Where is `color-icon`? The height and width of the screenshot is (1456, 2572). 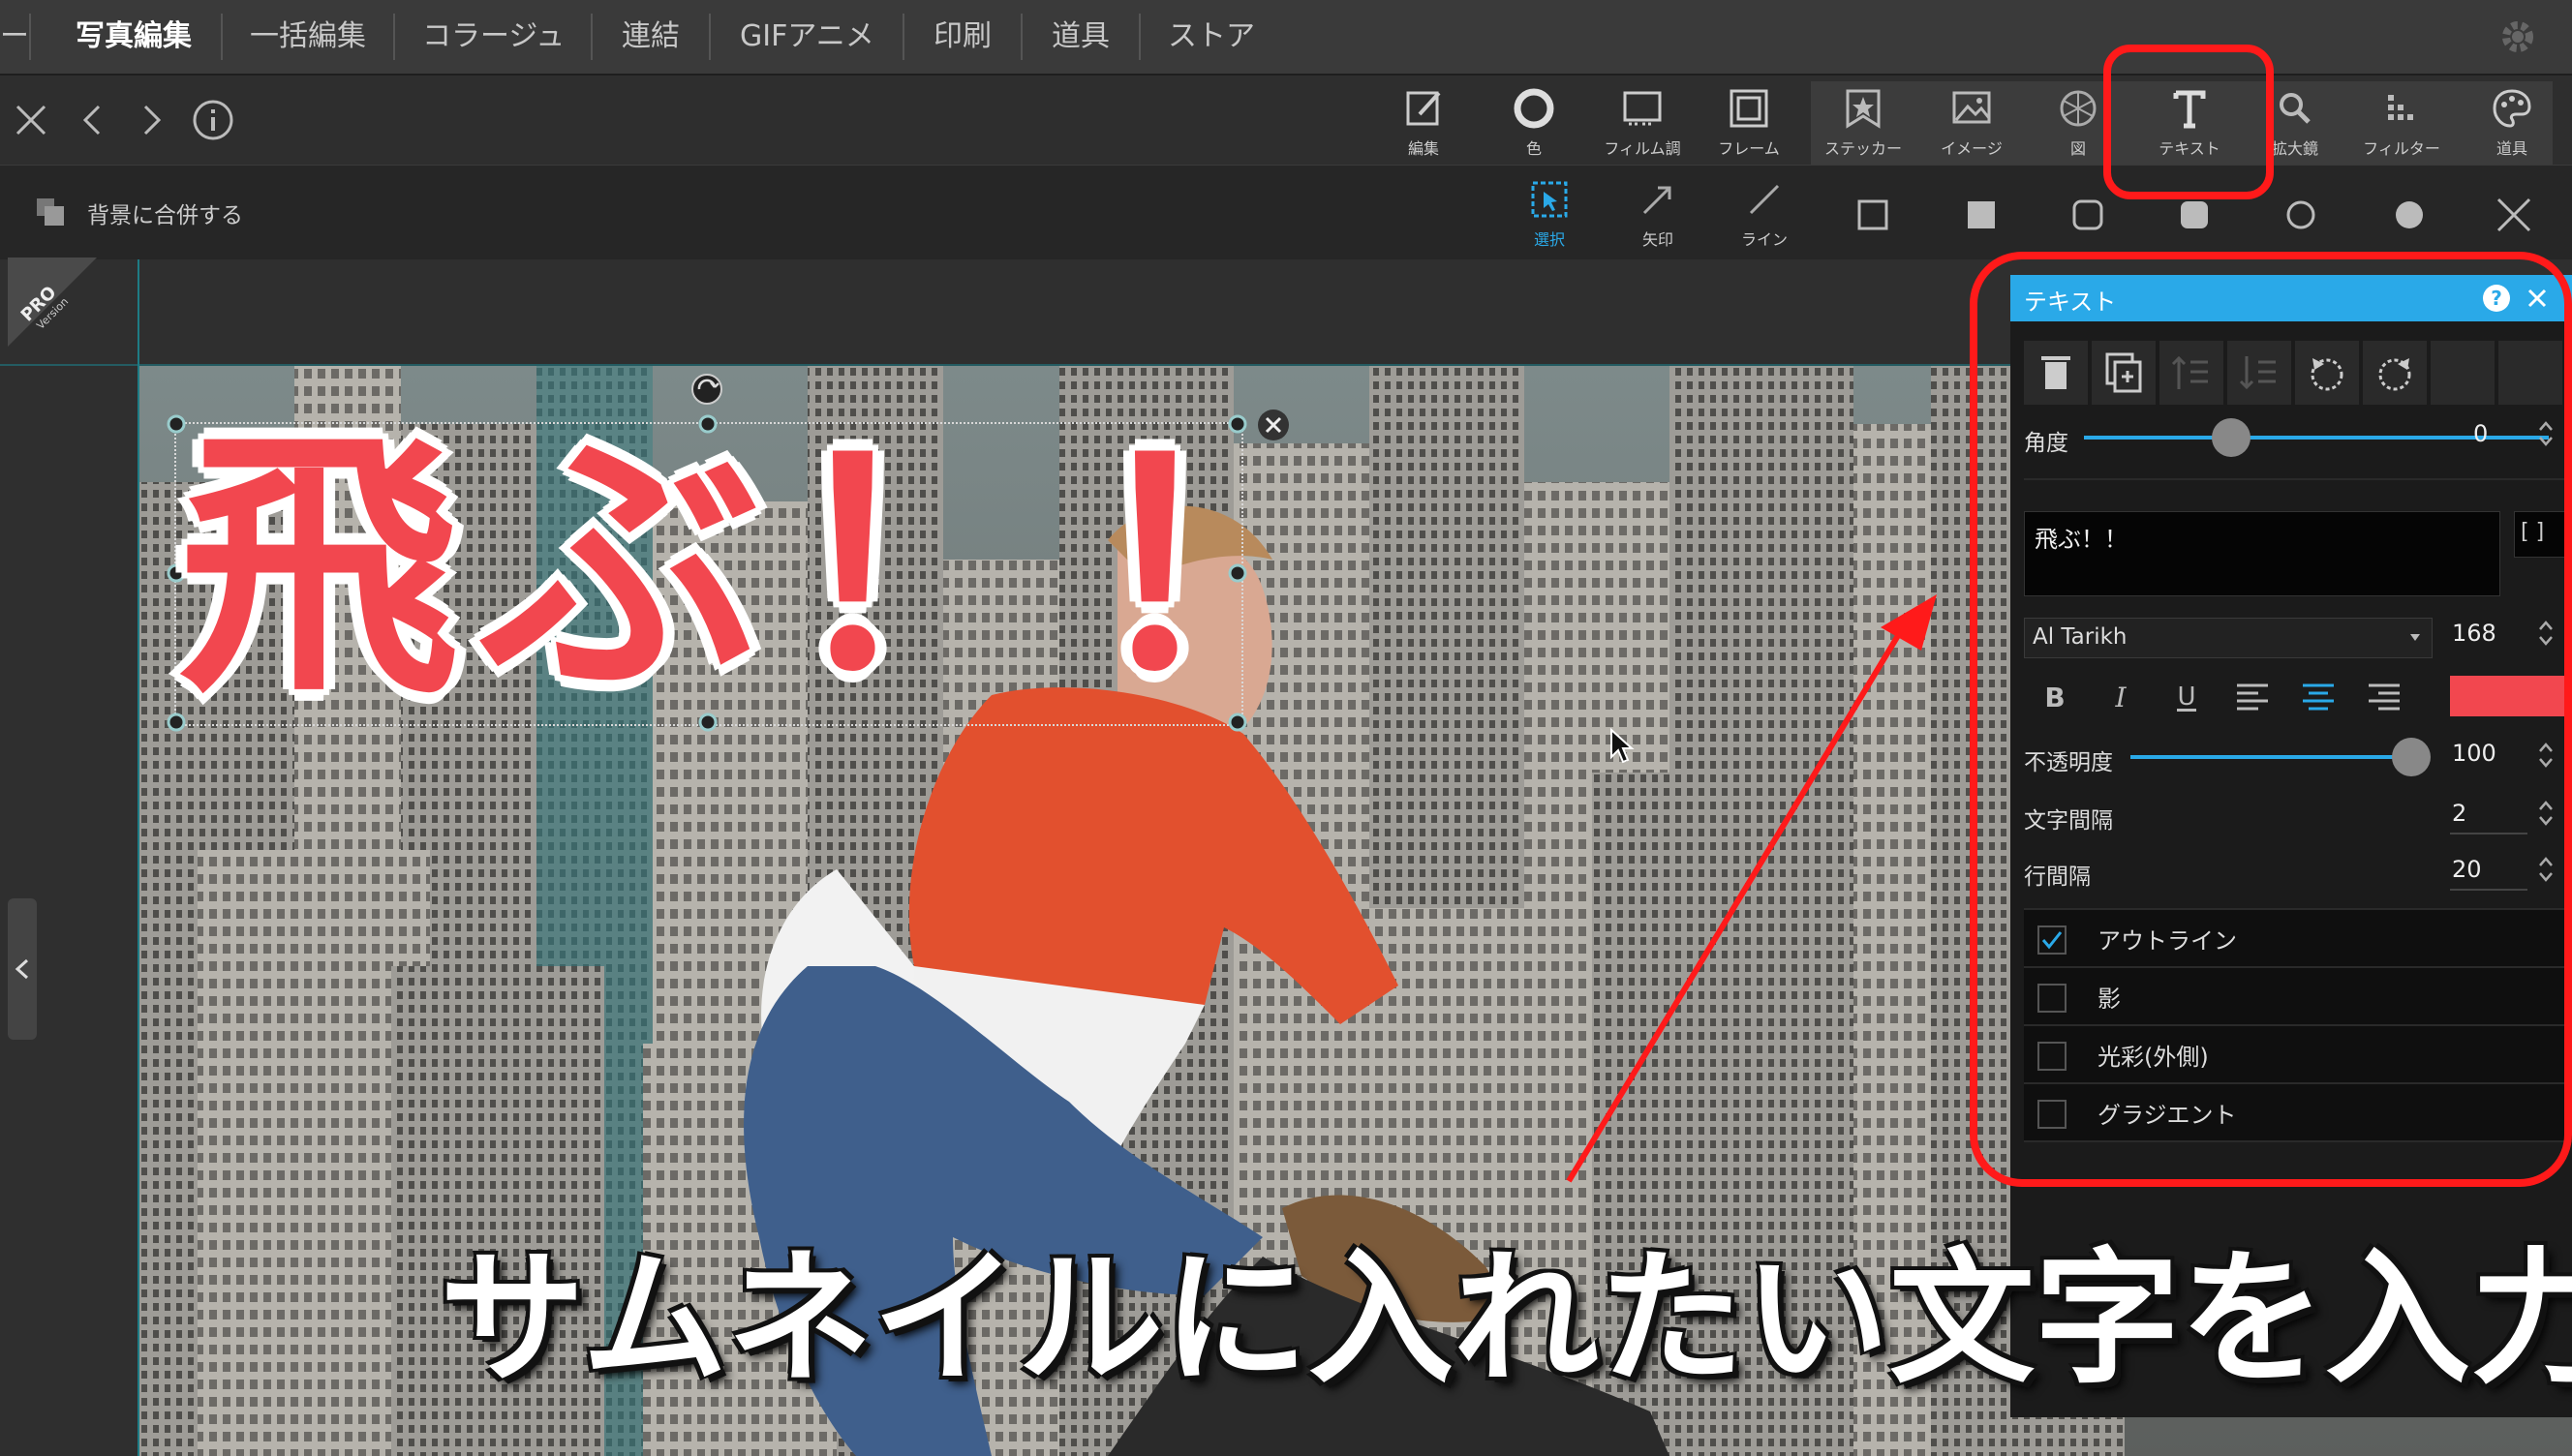
color-icon is located at coordinates (1534, 109).